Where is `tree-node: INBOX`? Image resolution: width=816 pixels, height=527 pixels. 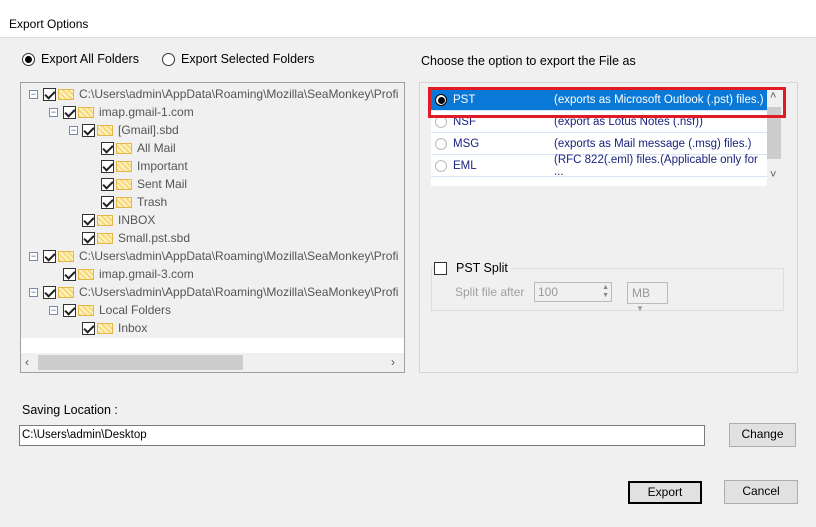 tree-node: INBOX is located at coordinates (118, 220).